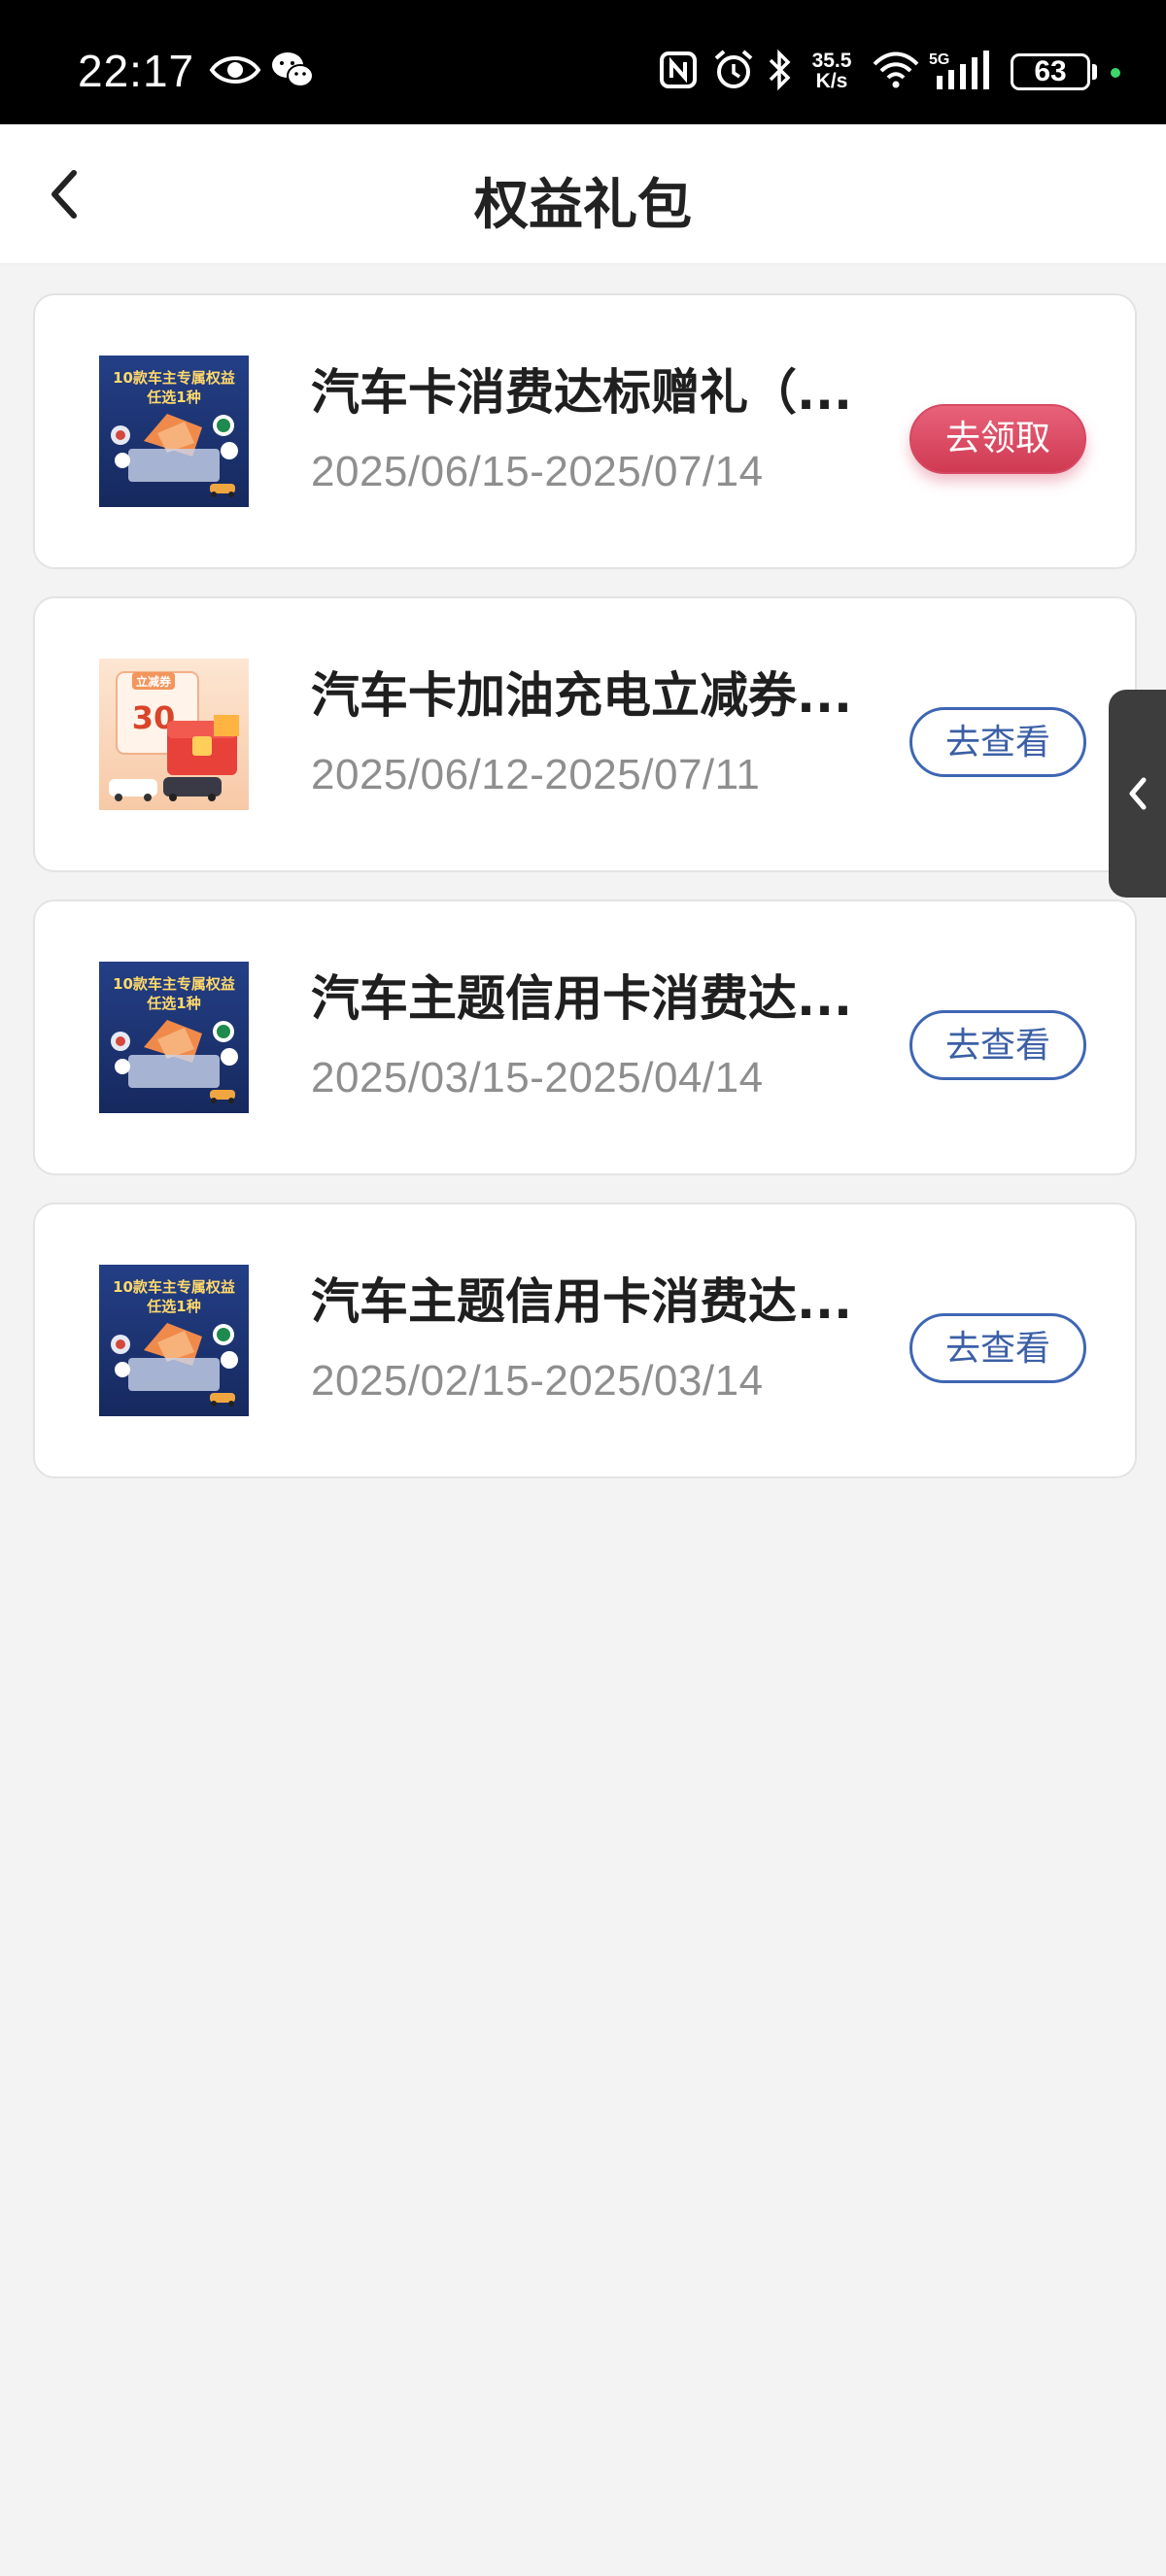 The width and height of the screenshot is (1166, 2576). I want to click on claim-button: 去领取, so click(997, 439).